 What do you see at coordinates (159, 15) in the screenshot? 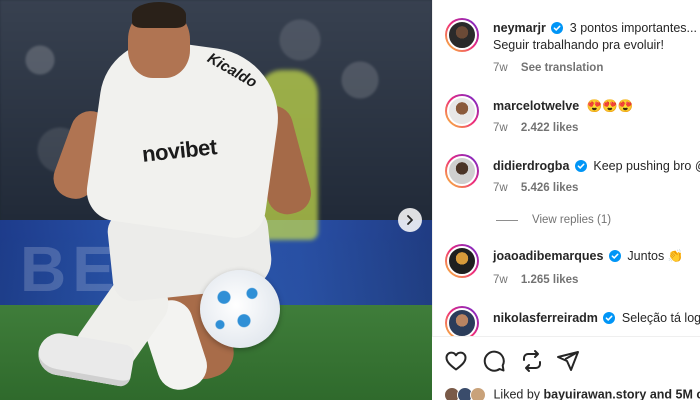
I see `player-hair` at bounding box center [159, 15].